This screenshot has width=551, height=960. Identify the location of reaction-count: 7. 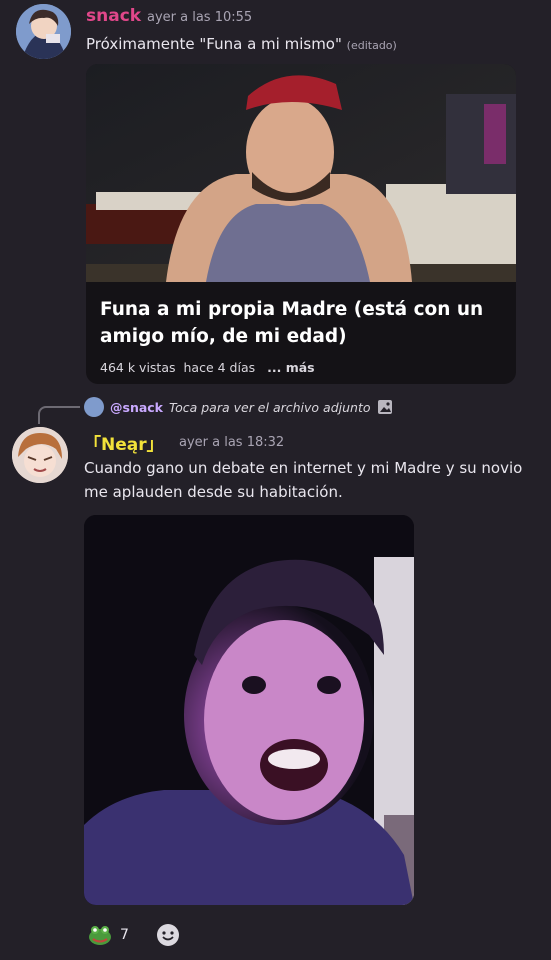
(124, 935).